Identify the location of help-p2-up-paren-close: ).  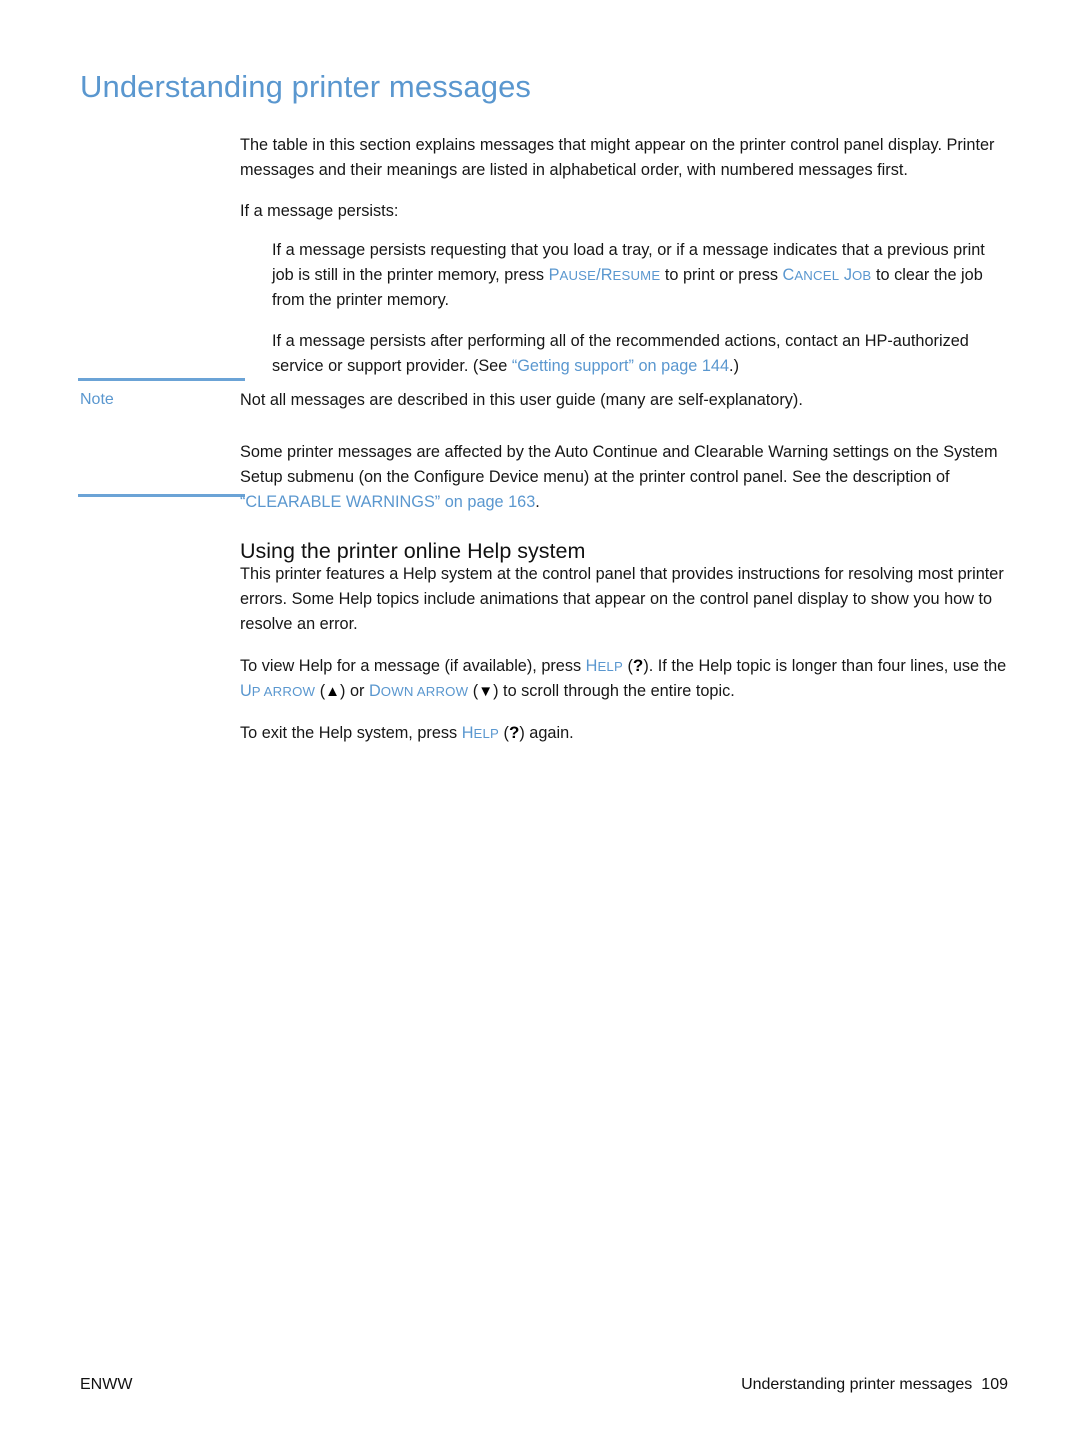
(345, 691).